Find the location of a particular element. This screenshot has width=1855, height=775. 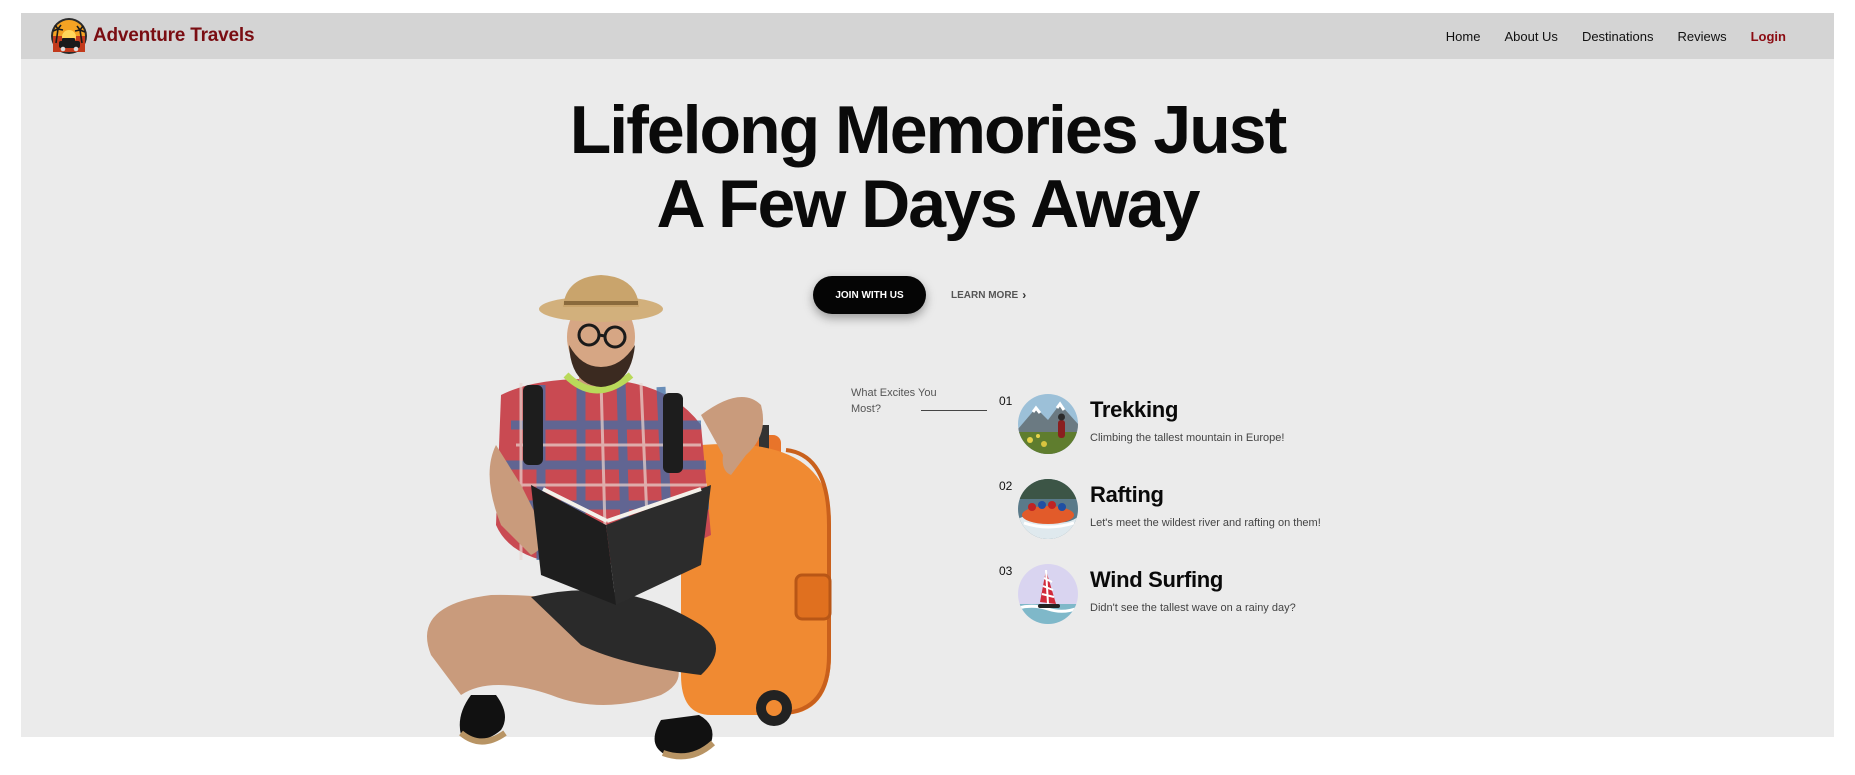

activity-title: Rafting is located at coordinates (1127, 494).